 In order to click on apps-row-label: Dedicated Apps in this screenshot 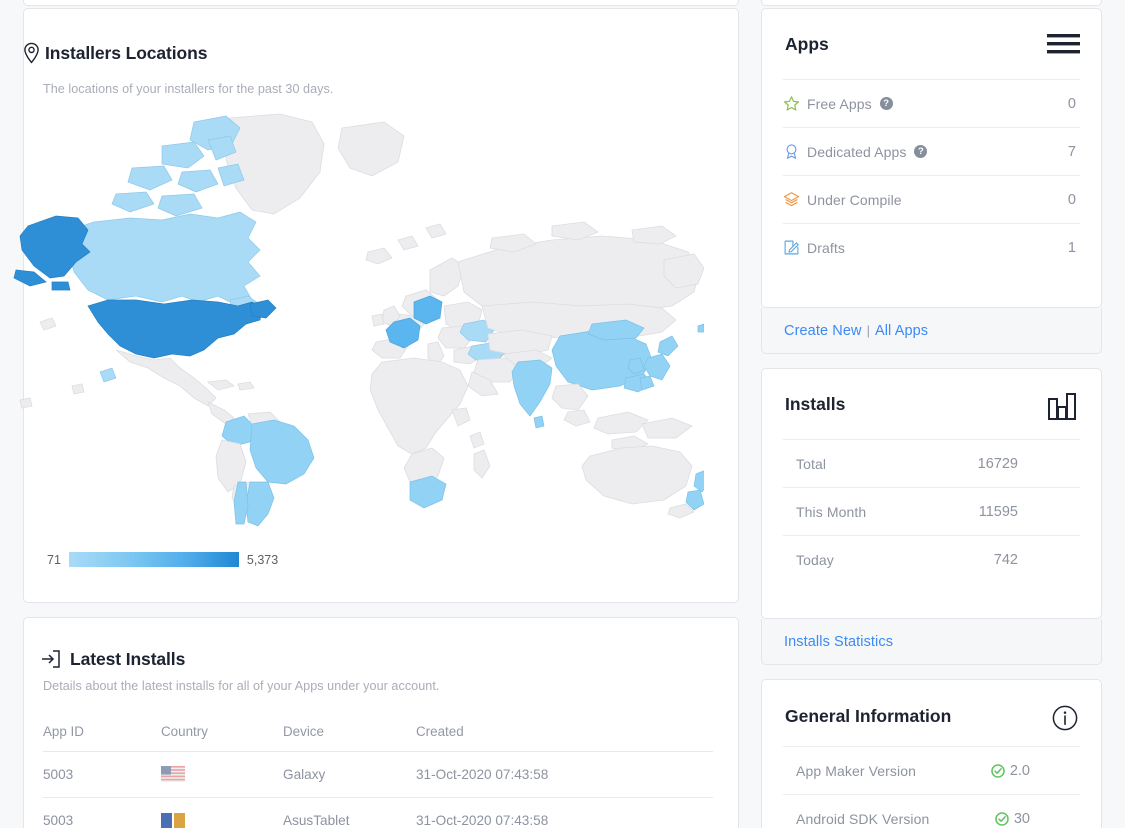, I will do `click(857, 151)`.